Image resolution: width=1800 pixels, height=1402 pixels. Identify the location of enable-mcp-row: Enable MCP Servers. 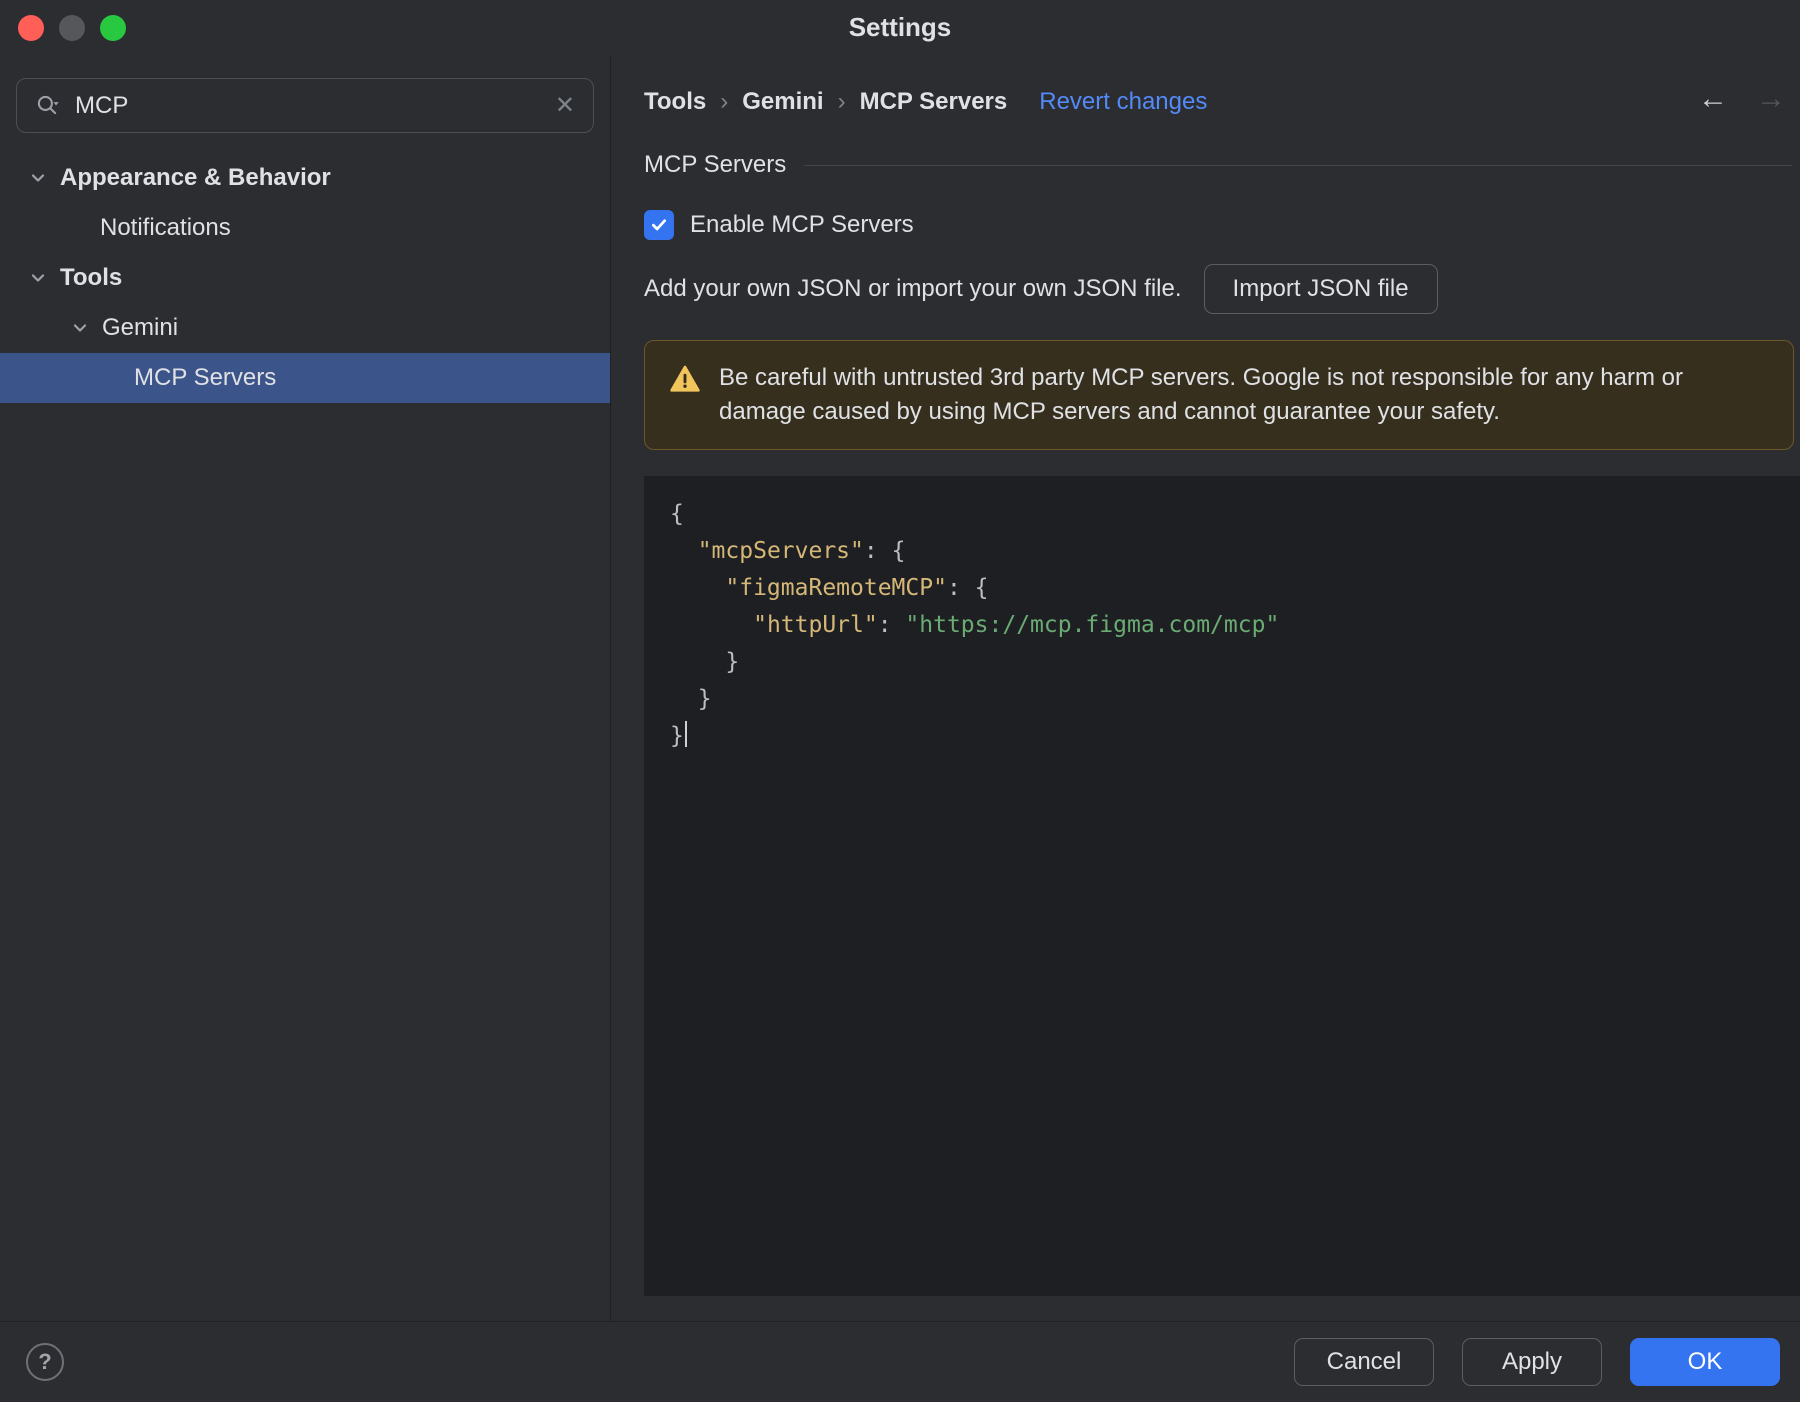
(1222, 225).